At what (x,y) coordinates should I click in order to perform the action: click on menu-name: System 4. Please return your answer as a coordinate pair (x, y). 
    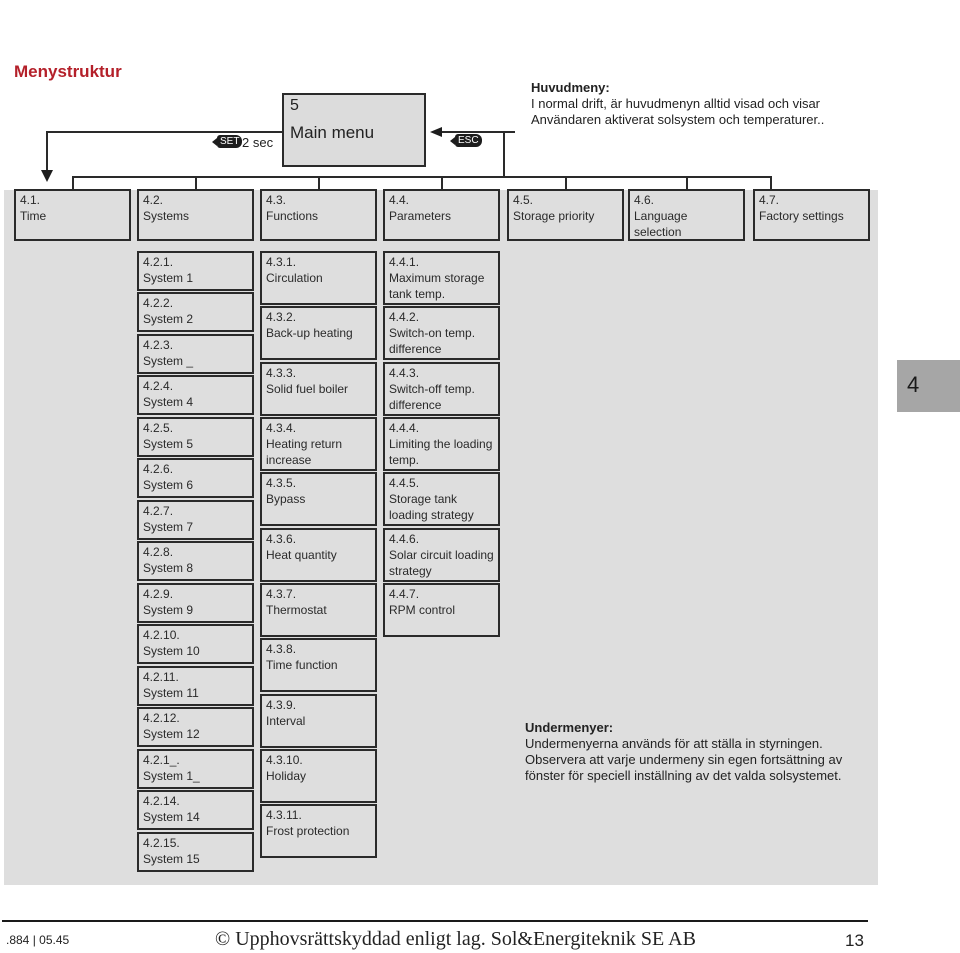
    Looking at the image, I should click on (168, 402).